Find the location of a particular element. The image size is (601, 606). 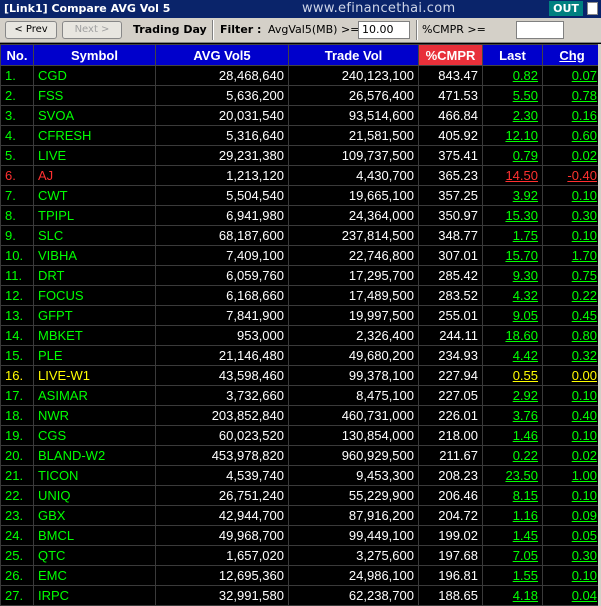

row-last-link: 1.46 is located at coordinates (525, 435).